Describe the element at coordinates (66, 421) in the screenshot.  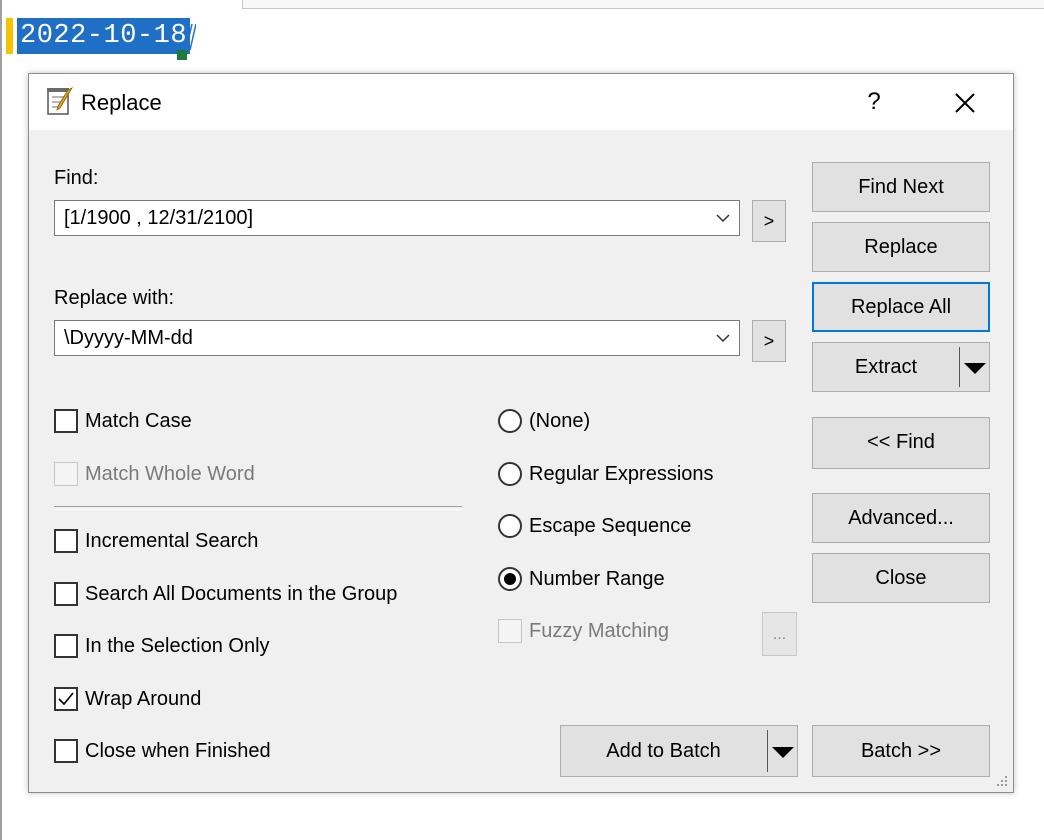
I see `match-case-checkbox` at that location.